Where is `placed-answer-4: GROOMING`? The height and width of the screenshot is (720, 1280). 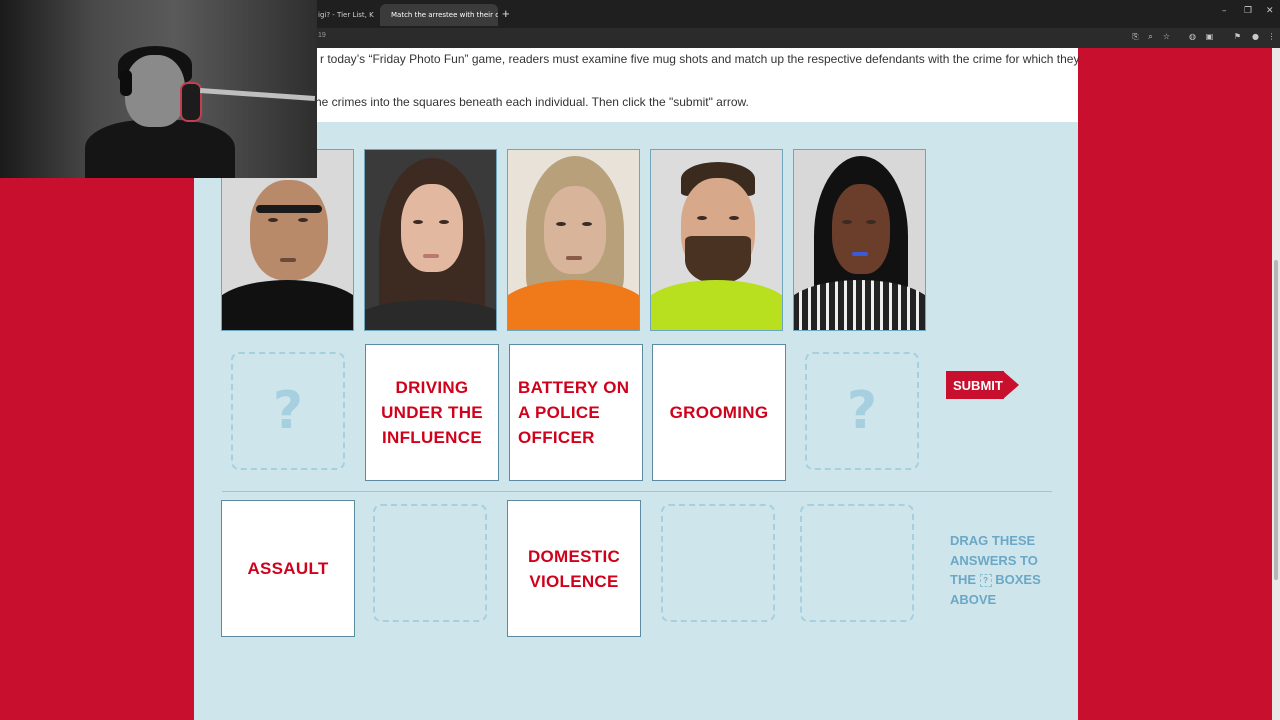 placed-answer-4: GROOMING is located at coordinates (719, 412).